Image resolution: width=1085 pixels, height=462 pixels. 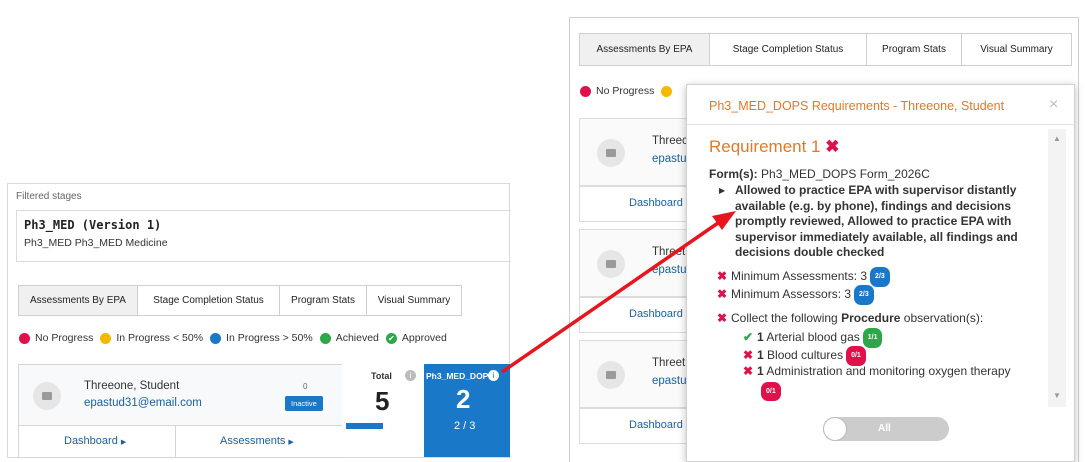 I want to click on arrow-head, so click(x=724, y=220).